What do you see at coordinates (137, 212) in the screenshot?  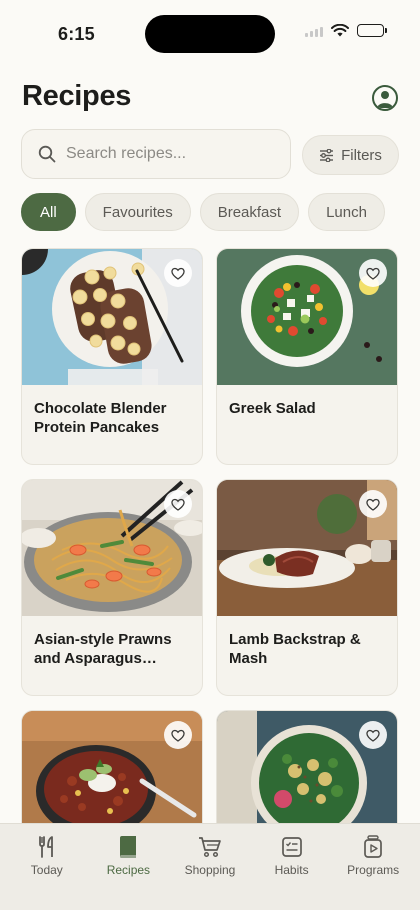 I see `chip-favourites: Favourites` at bounding box center [137, 212].